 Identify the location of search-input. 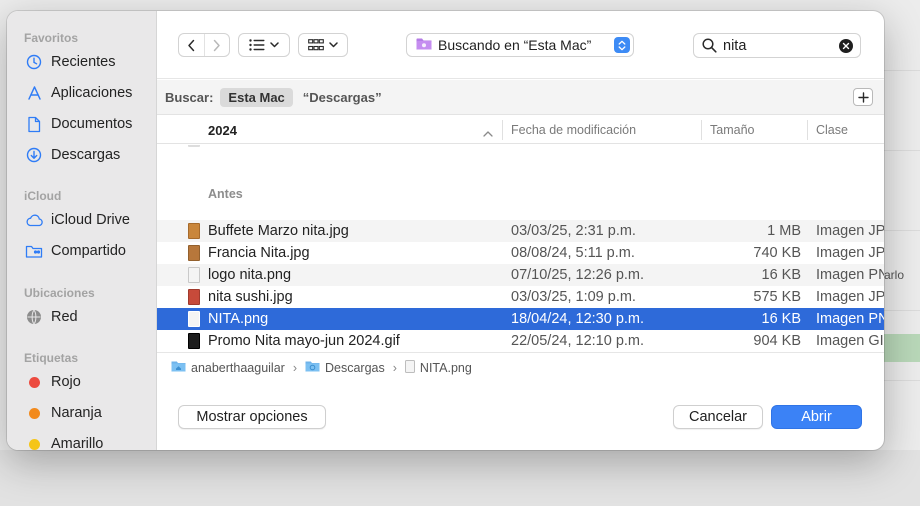
(778, 45).